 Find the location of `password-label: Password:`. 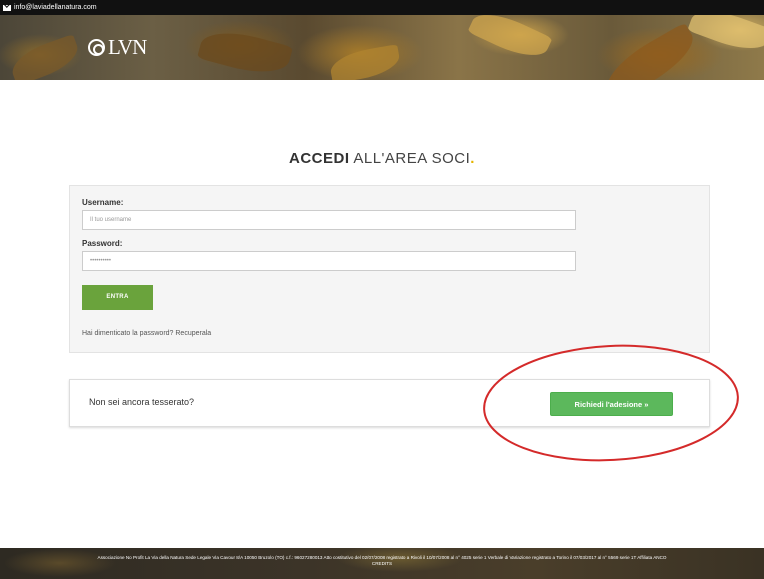

password-label: Password: is located at coordinates (102, 243).